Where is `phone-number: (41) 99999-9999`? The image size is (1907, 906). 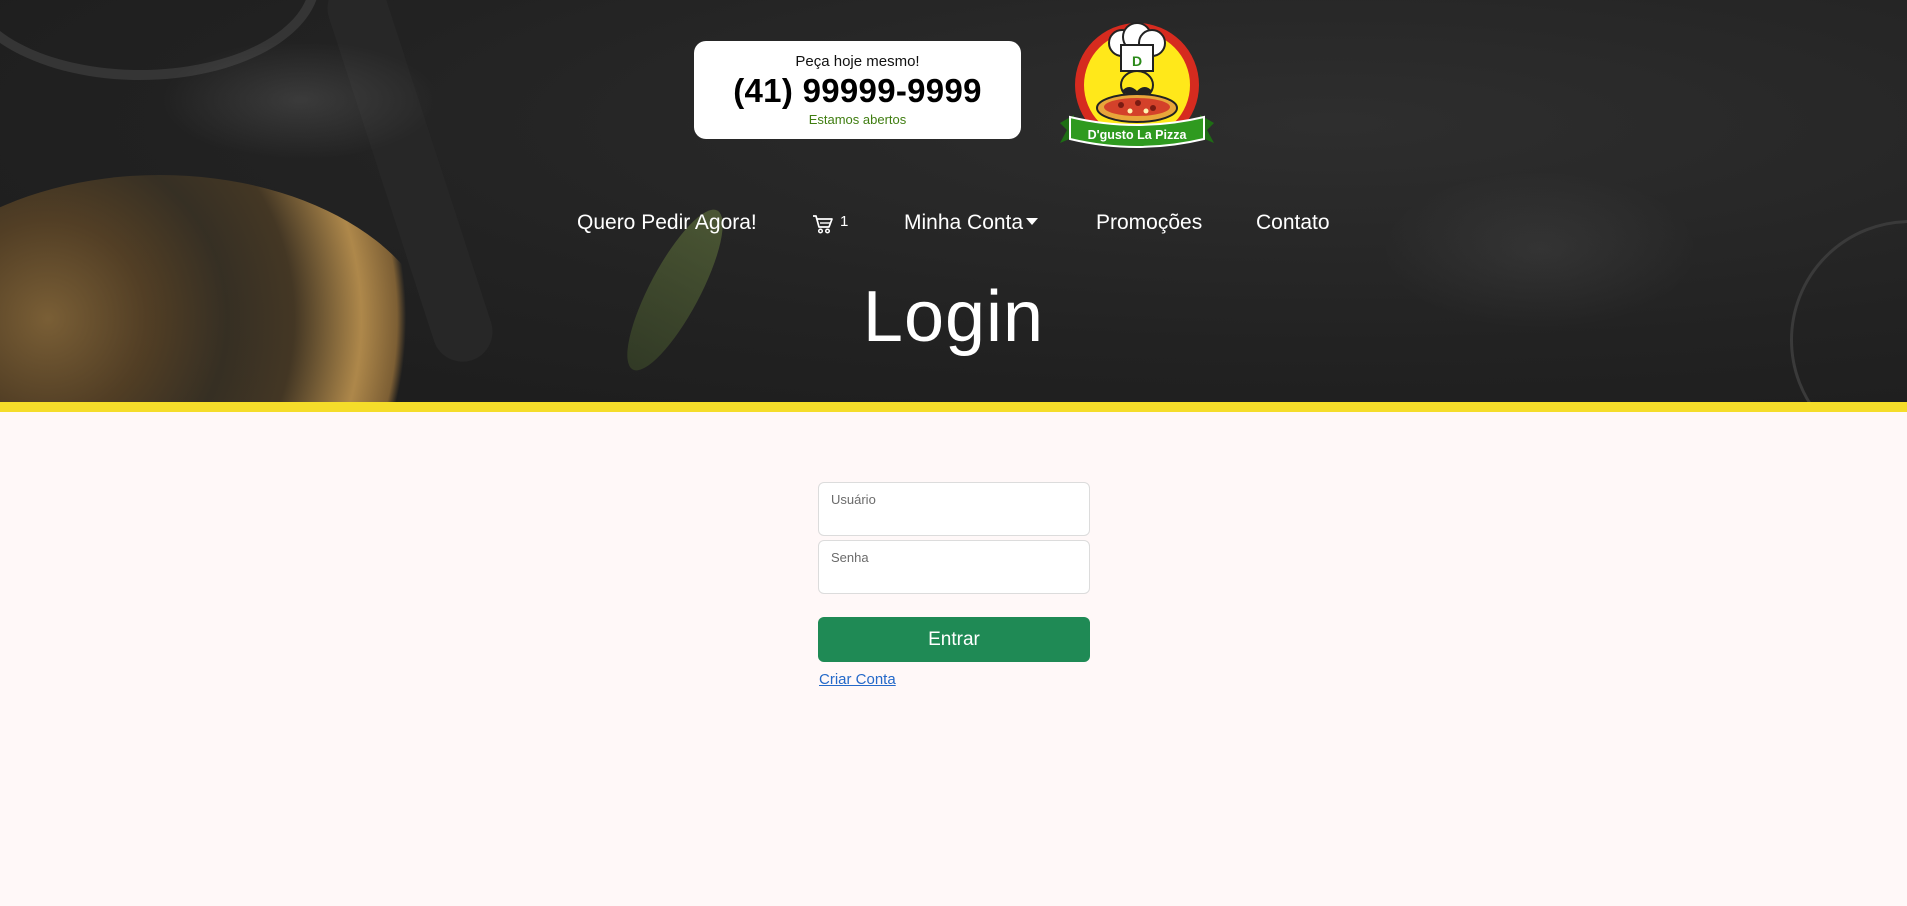
phone-number: (41) 99999-9999 is located at coordinates (857, 91).